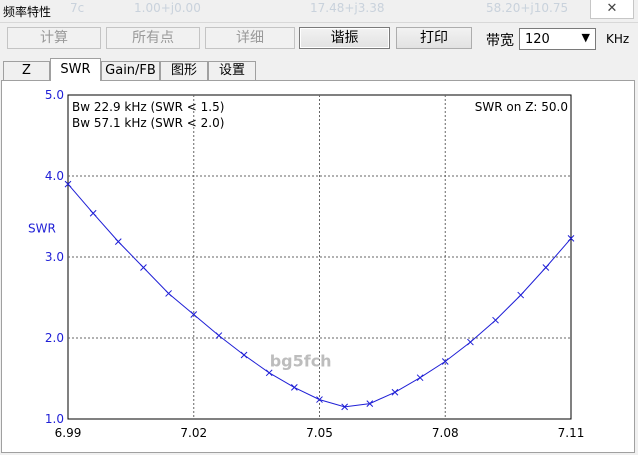  What do you see at coordinates (527, 8) in the screenshot?
I see `background-value-3: 58.20+j10.75` at bounding box center [527, 8].